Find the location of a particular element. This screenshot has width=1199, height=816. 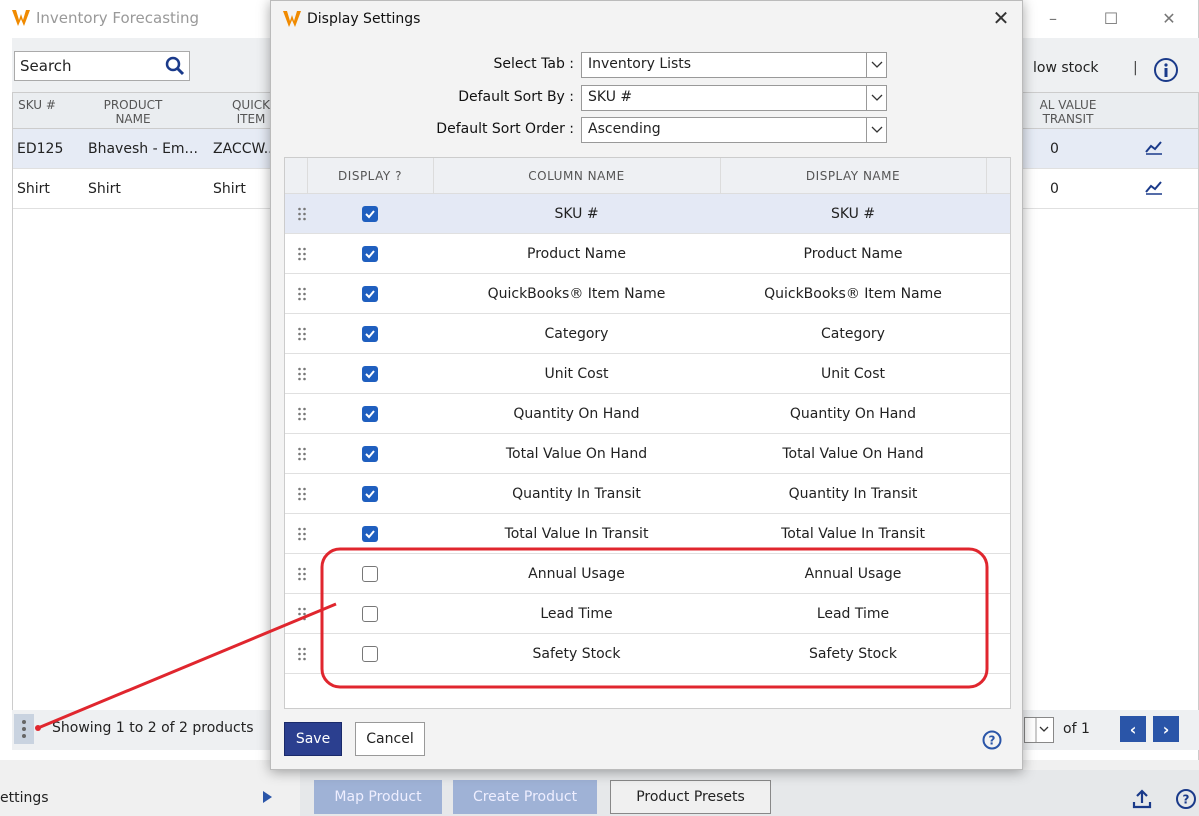

sort-order-dropdown: Ascending is located at coordinates (734, 130).